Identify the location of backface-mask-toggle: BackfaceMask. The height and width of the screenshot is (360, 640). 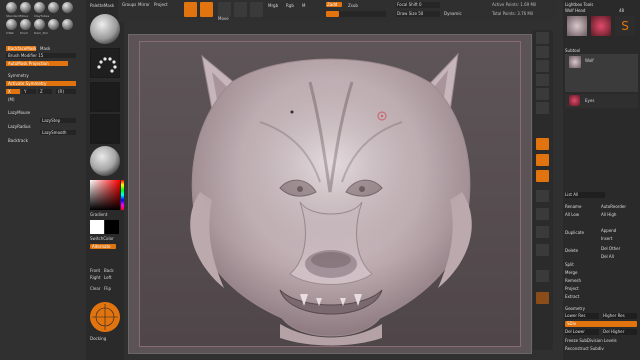
(21, 48).